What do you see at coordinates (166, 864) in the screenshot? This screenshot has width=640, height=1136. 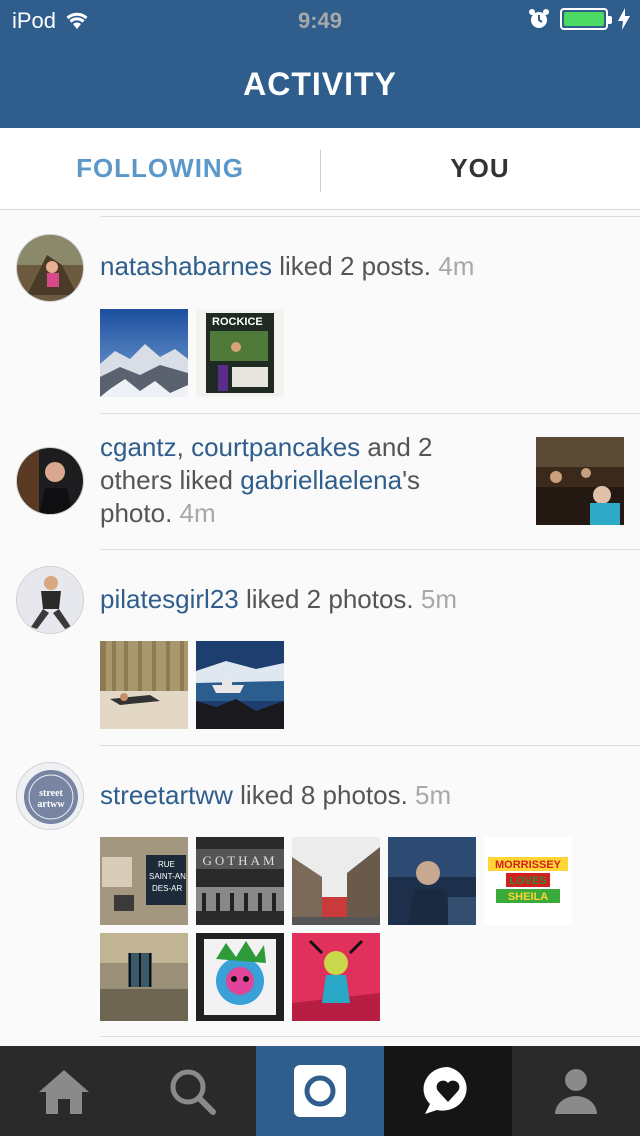 I see `street-sign-text: RUE` at bounding box center [166, 864].